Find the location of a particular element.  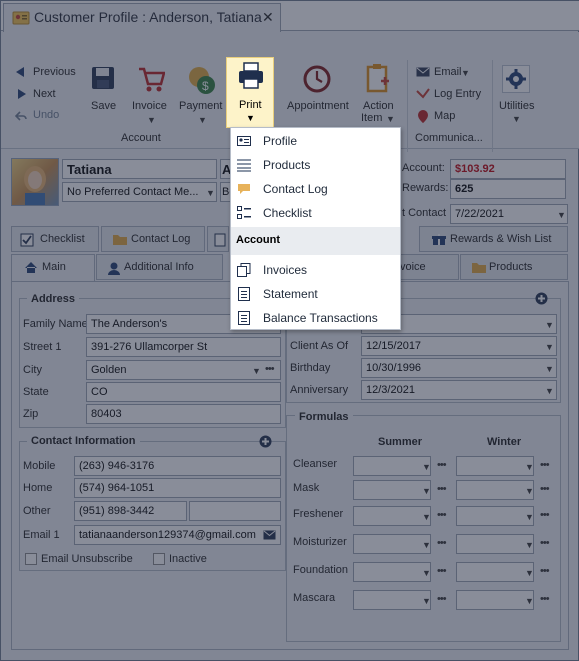

tab-hidden is located at coordinates (218, 239).